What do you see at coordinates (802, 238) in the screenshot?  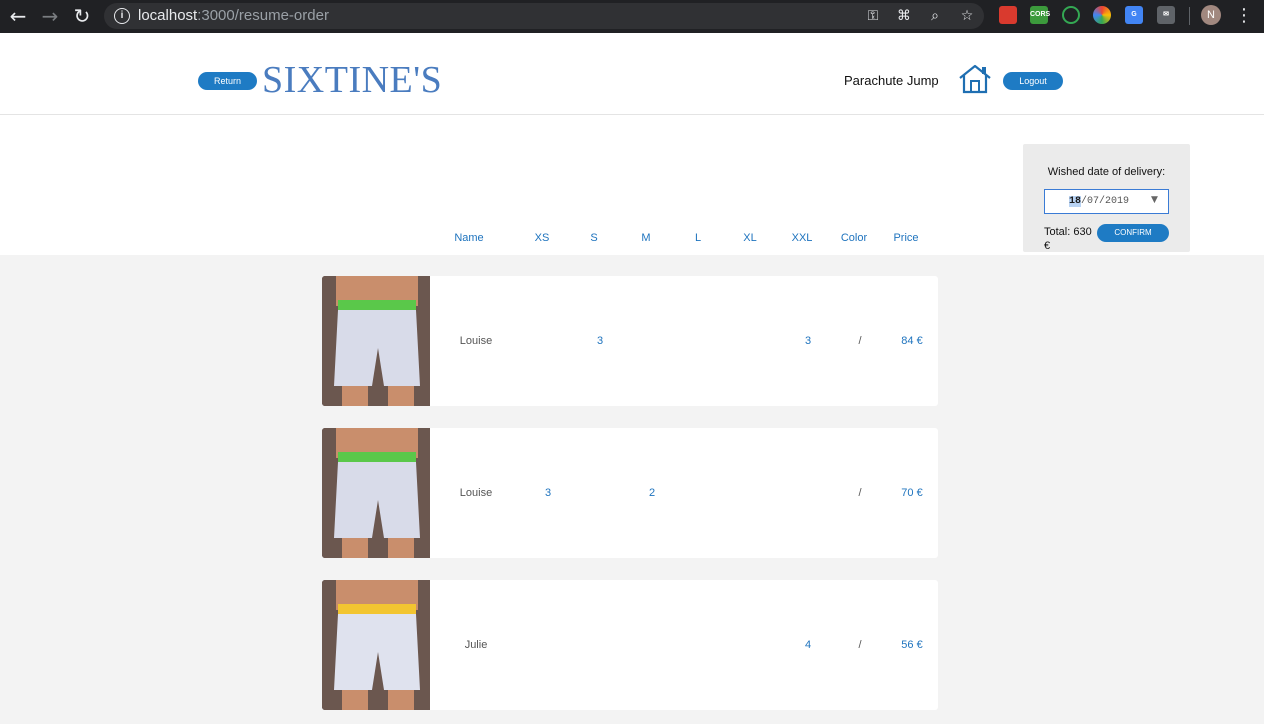 I see `column-header-xxl: XXL` at bounding box center [802, 238].